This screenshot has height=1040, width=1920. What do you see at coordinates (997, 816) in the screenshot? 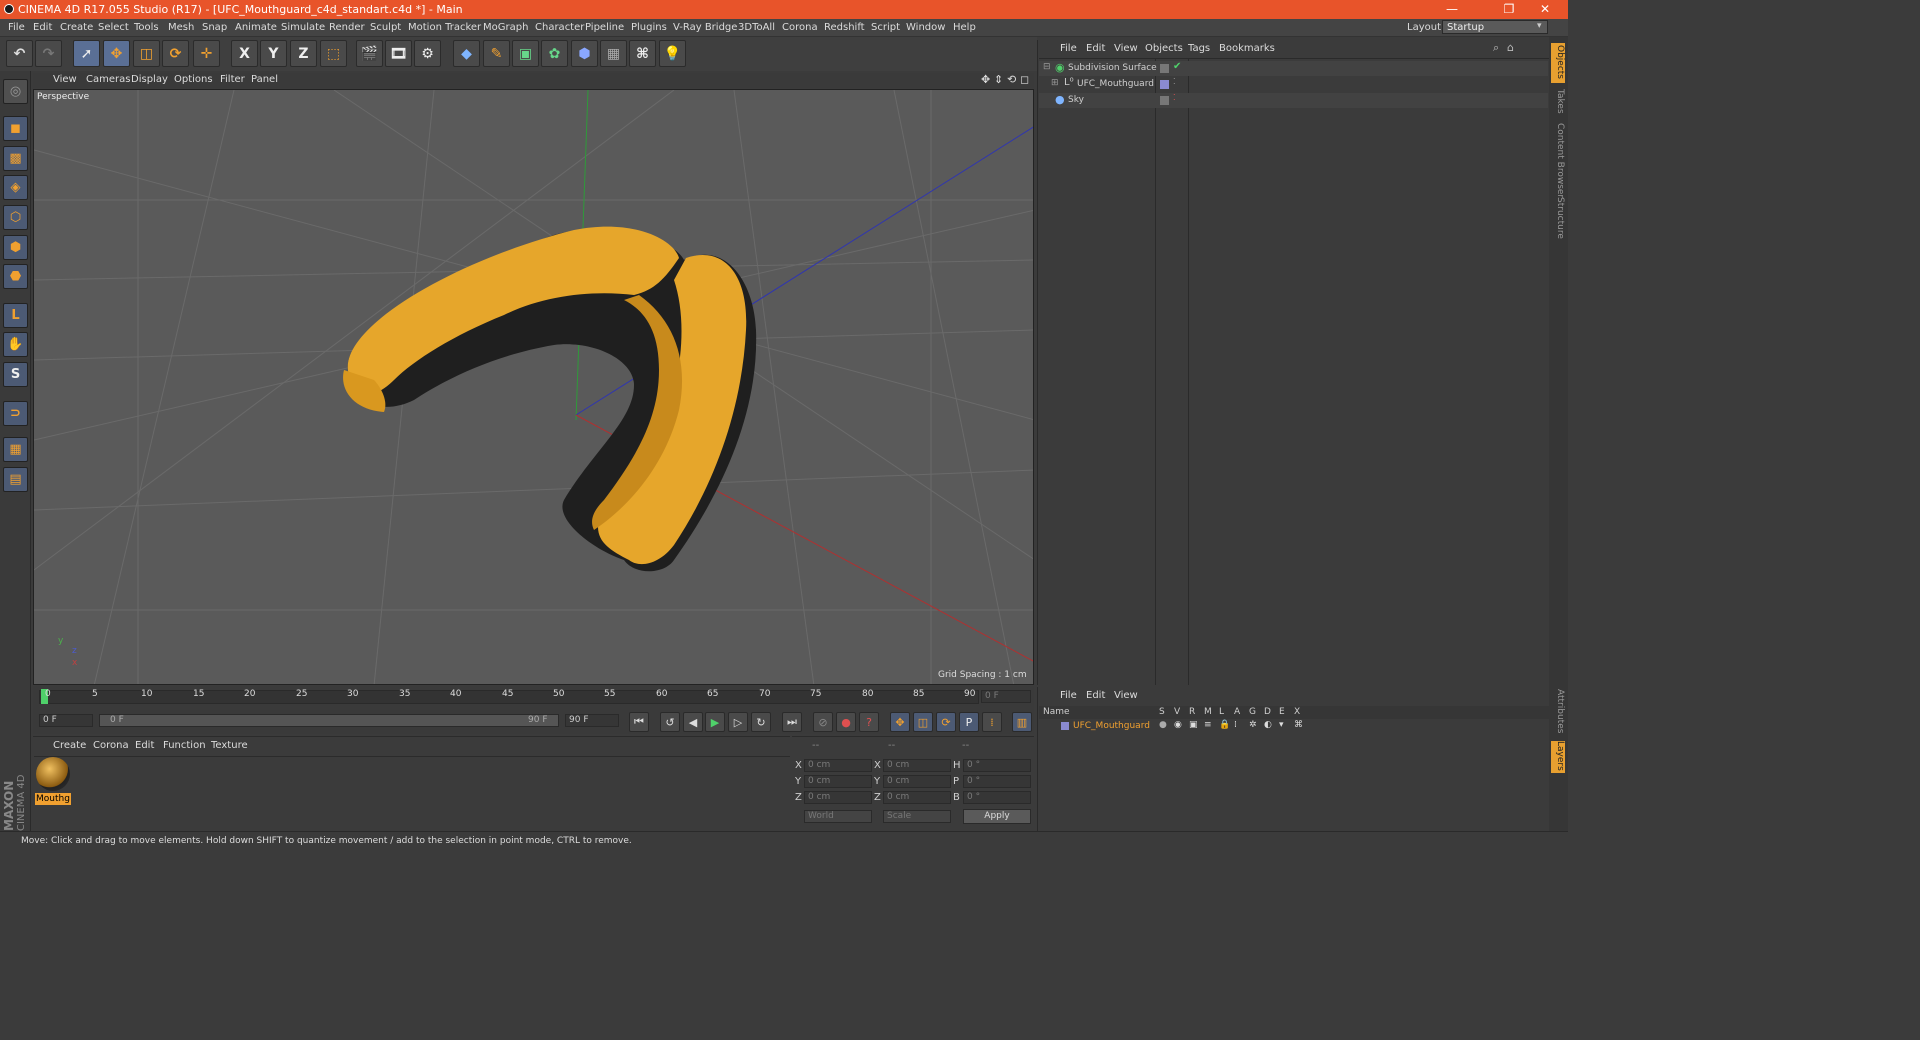
I see `apply-button: Apply` at bounding box center [997, 816].